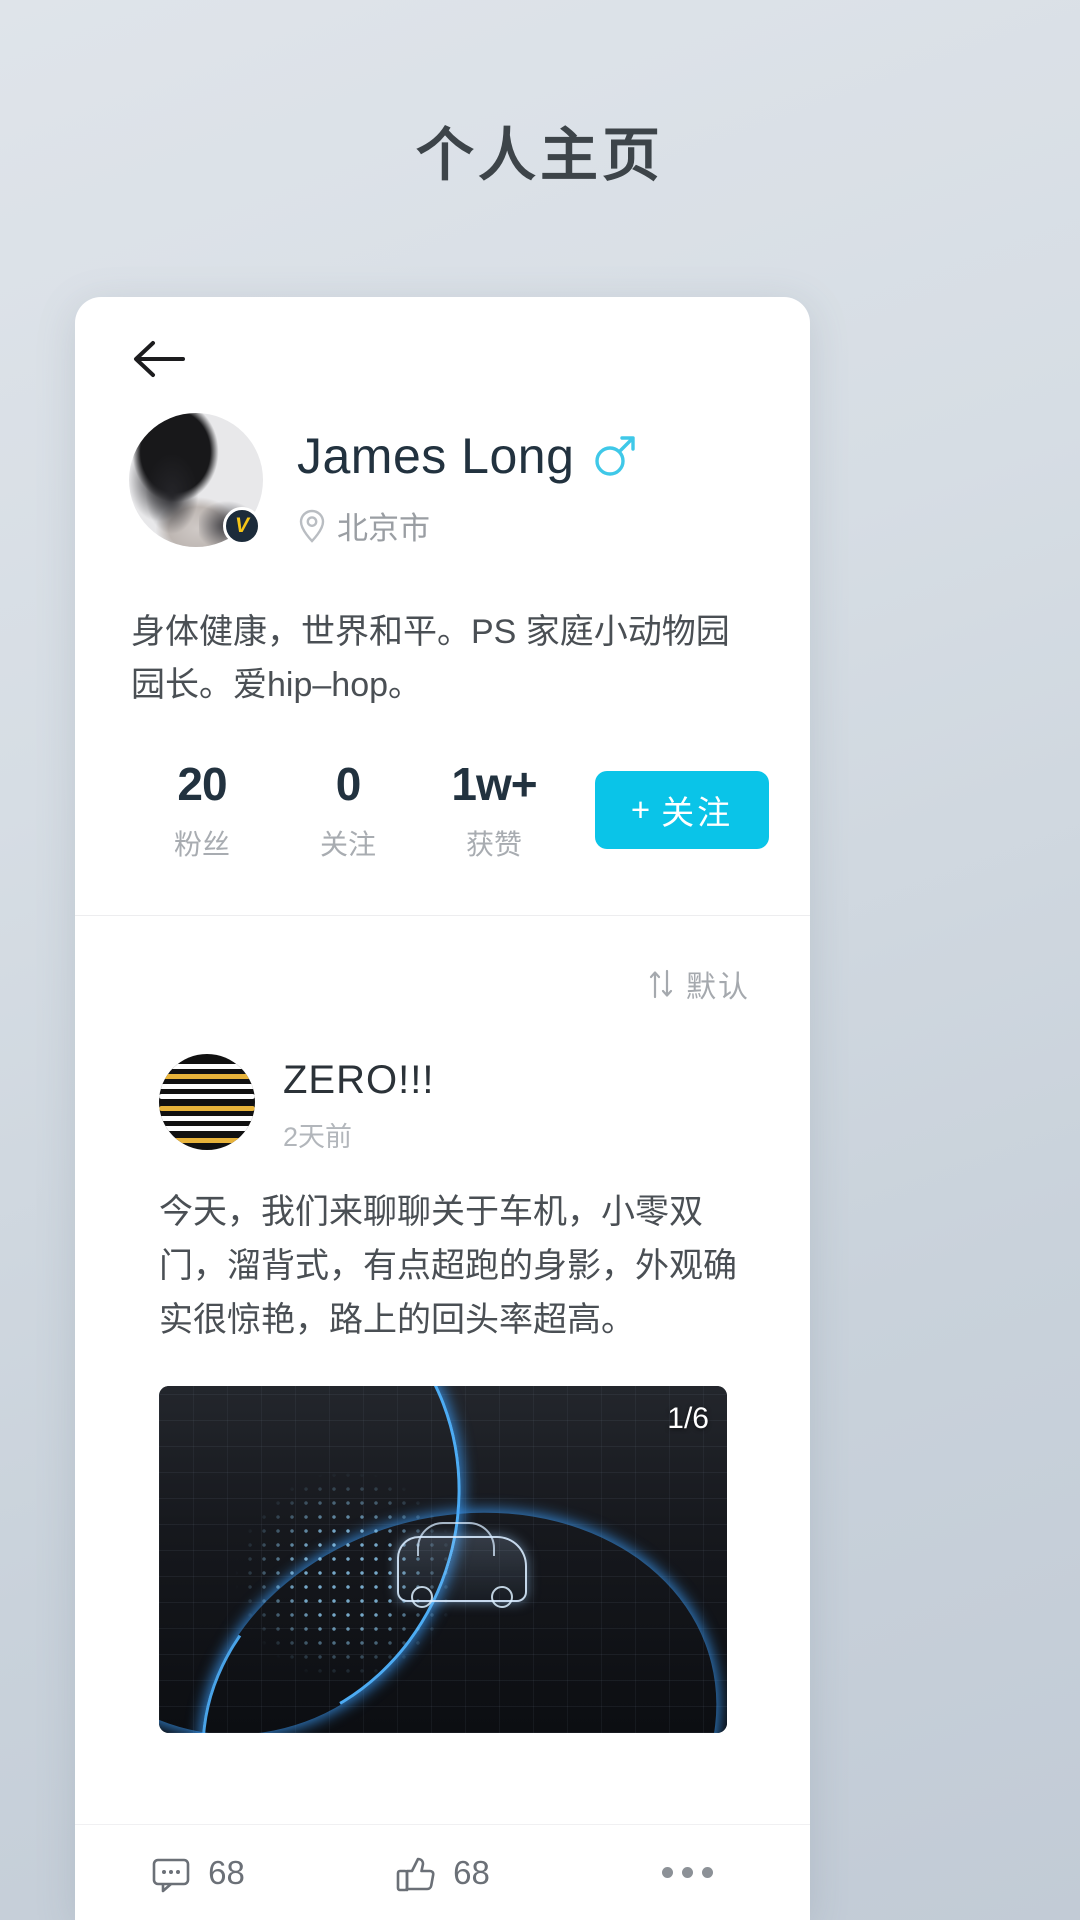 This screenshot has height=1920, width=1080. I want to click on media-counter: 1/6, so click(688, 1418).